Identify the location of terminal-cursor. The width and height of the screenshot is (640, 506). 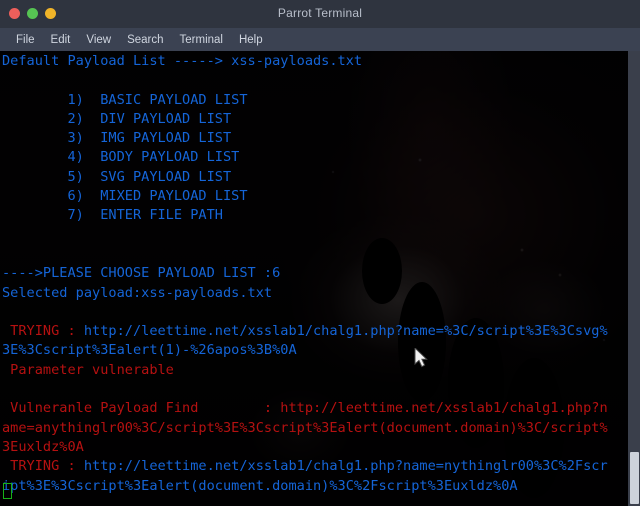
(7, 491).